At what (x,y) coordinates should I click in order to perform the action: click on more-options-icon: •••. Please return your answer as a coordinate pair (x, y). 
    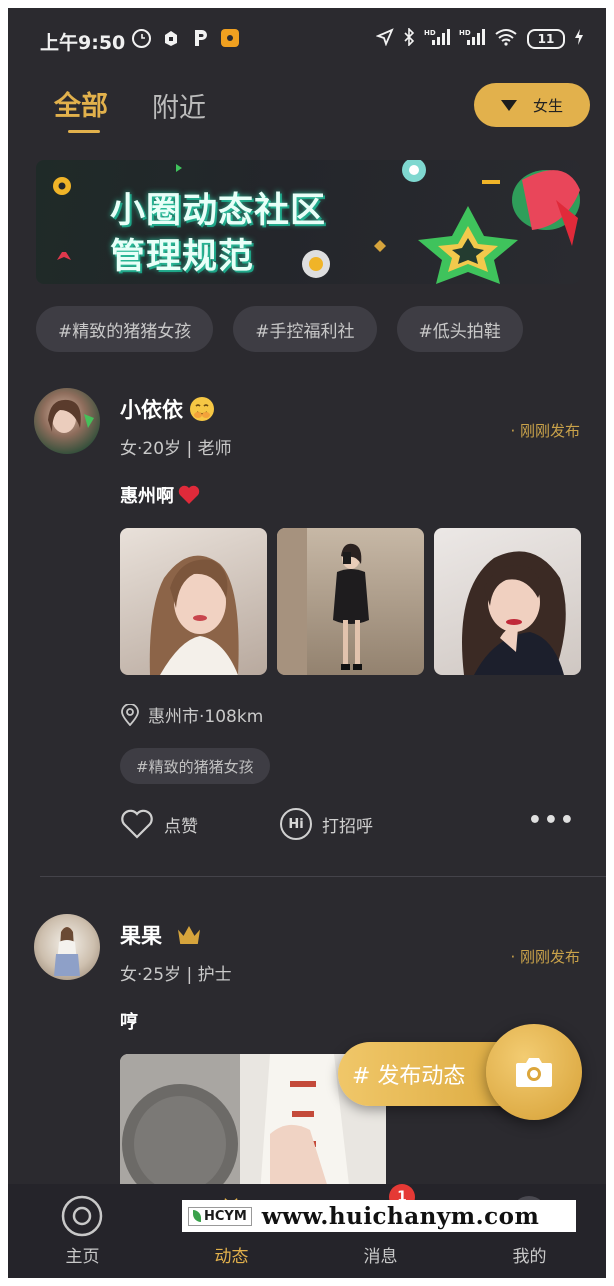
    Looking at the image, I should click on (552, 820).